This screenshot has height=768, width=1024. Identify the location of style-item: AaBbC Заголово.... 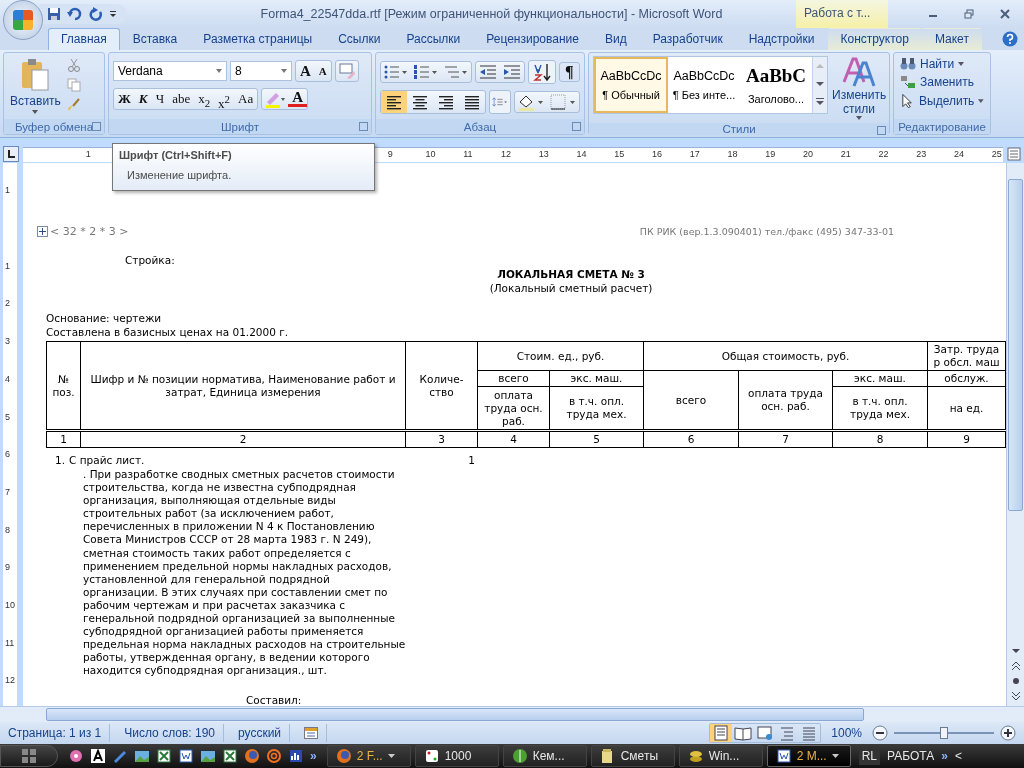
(776, 85).